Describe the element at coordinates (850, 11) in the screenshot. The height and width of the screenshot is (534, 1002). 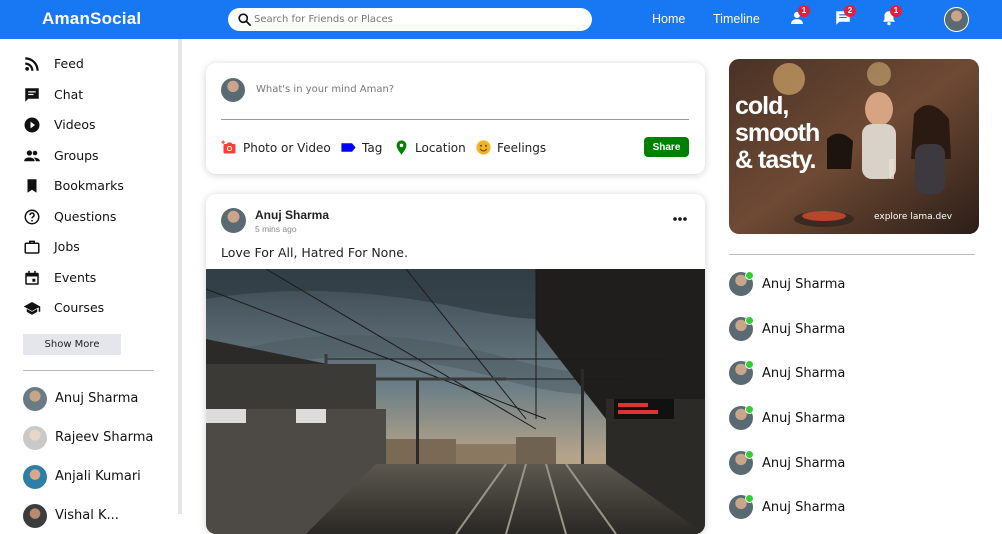
I see `messages-badge: 2` at that location.